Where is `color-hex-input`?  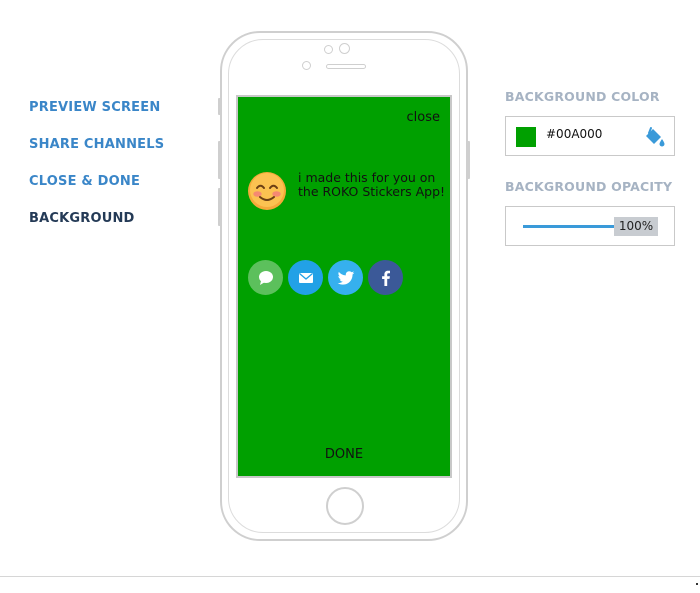
color-hex-input is located at coordinates (592, 134).